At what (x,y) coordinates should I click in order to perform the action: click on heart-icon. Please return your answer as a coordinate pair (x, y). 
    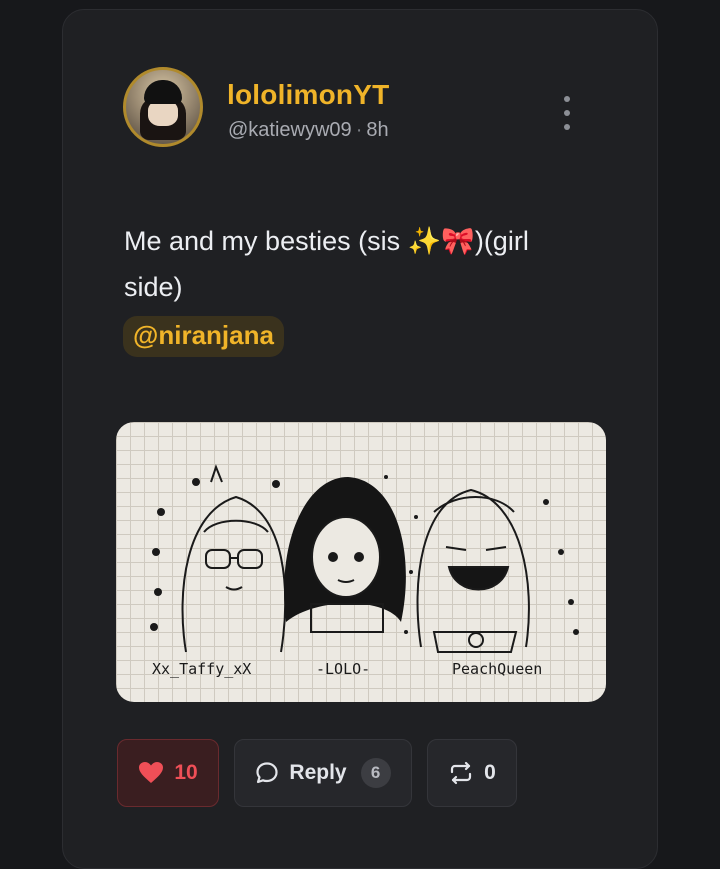
    Looking at the image, I should click on (151, 773).